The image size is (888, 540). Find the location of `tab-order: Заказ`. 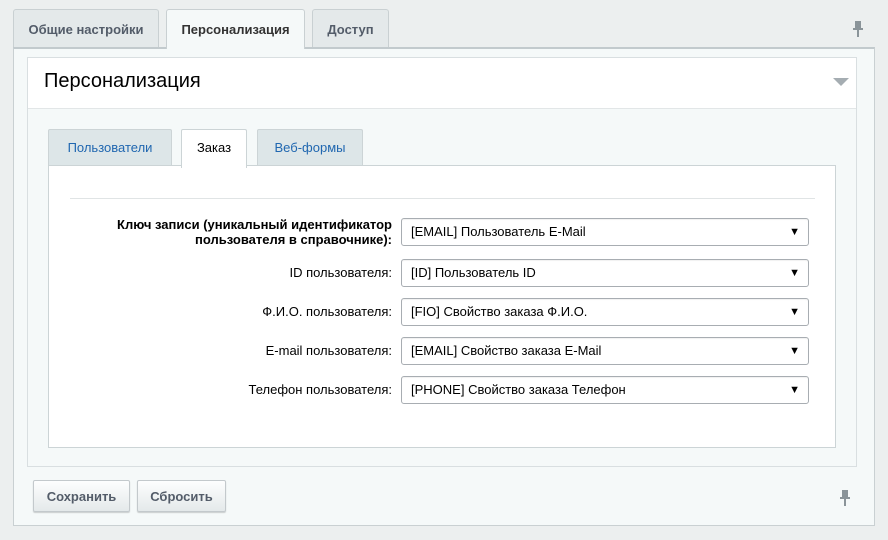

tab-order: Заказ is located at coordinates (214, 148).